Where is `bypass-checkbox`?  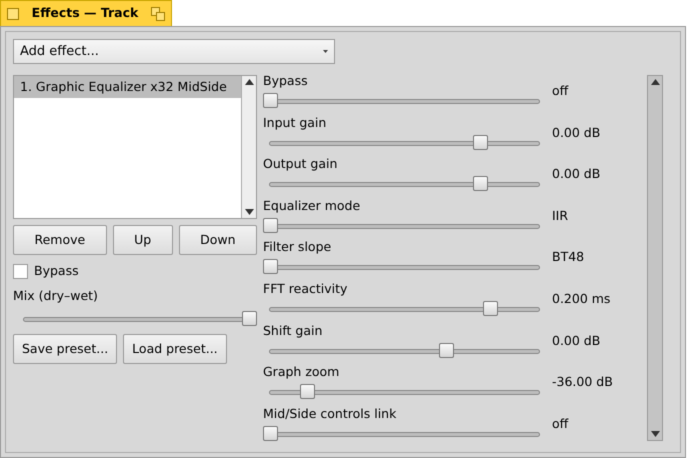
bypass-checkbox is located at coordinates (20, 271).